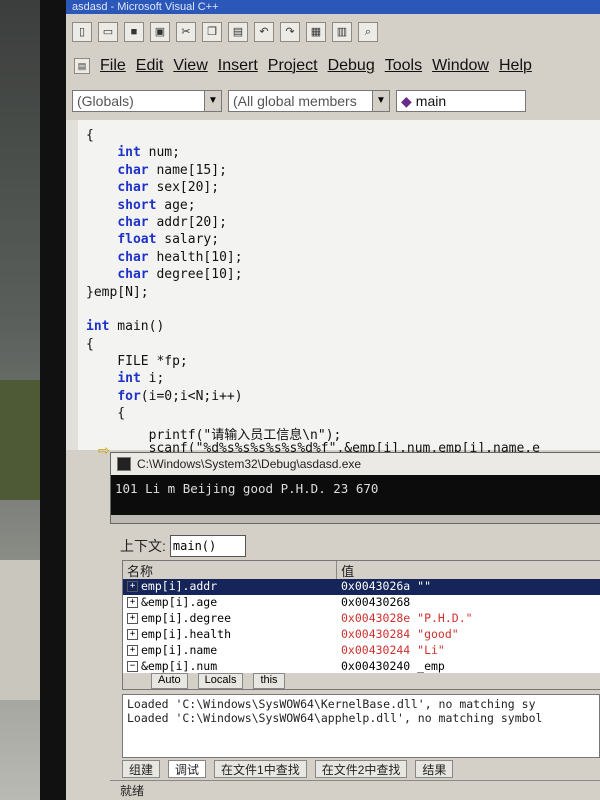 This screenshot has height=800, width=600. I want to click on code-line: char addr[20];, so click(172, 222).